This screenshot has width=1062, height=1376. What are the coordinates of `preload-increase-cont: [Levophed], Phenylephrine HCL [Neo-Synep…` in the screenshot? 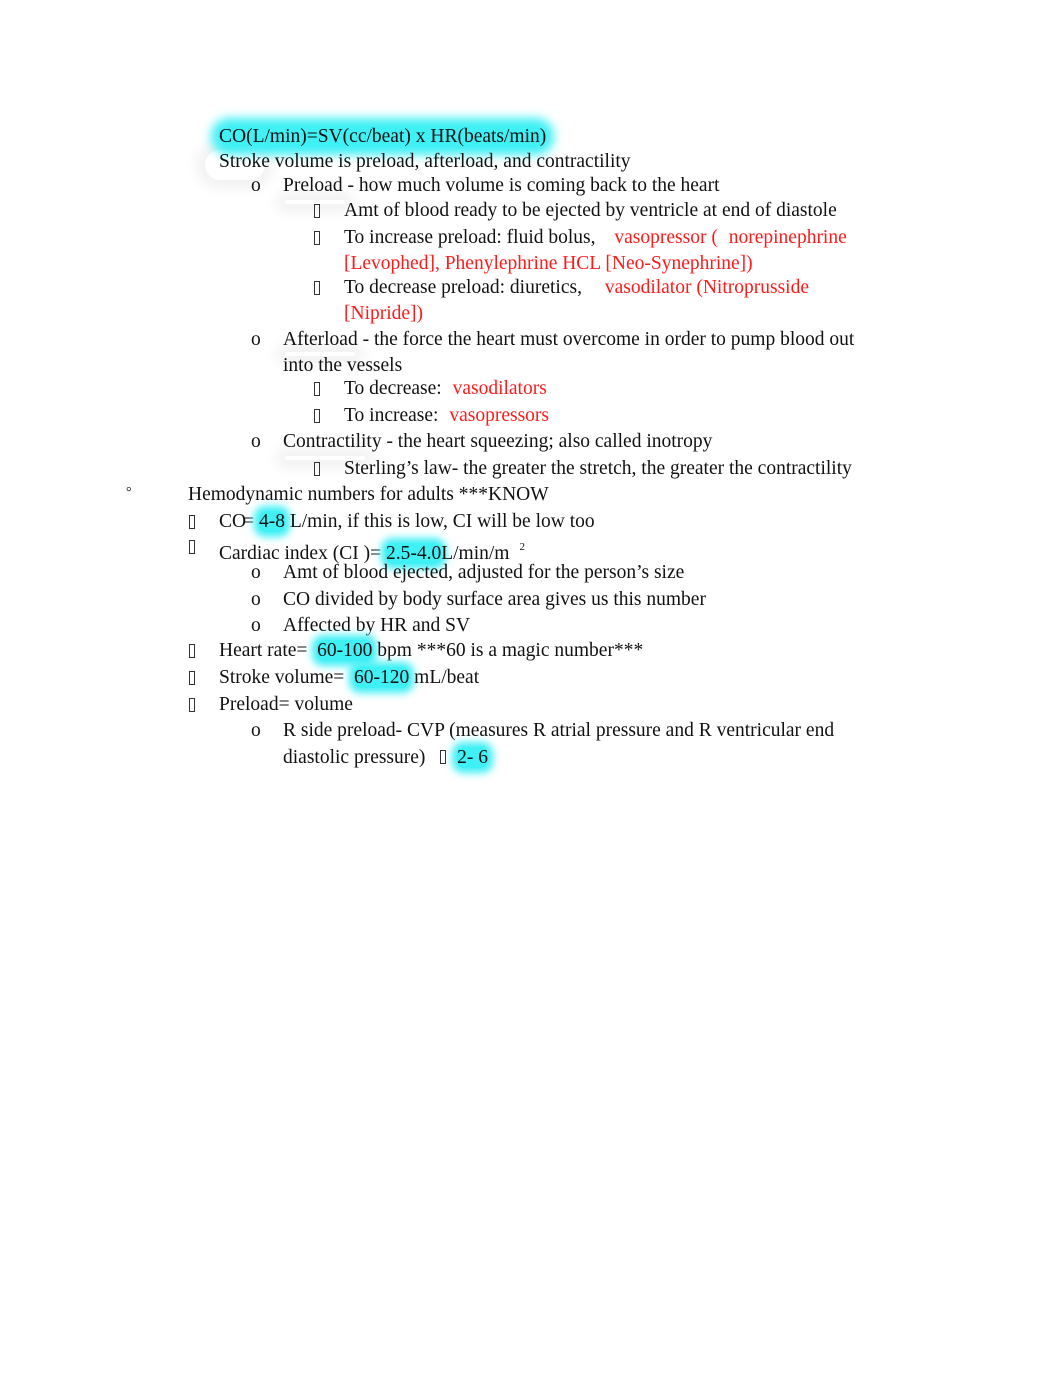 It's located at (548, 263).